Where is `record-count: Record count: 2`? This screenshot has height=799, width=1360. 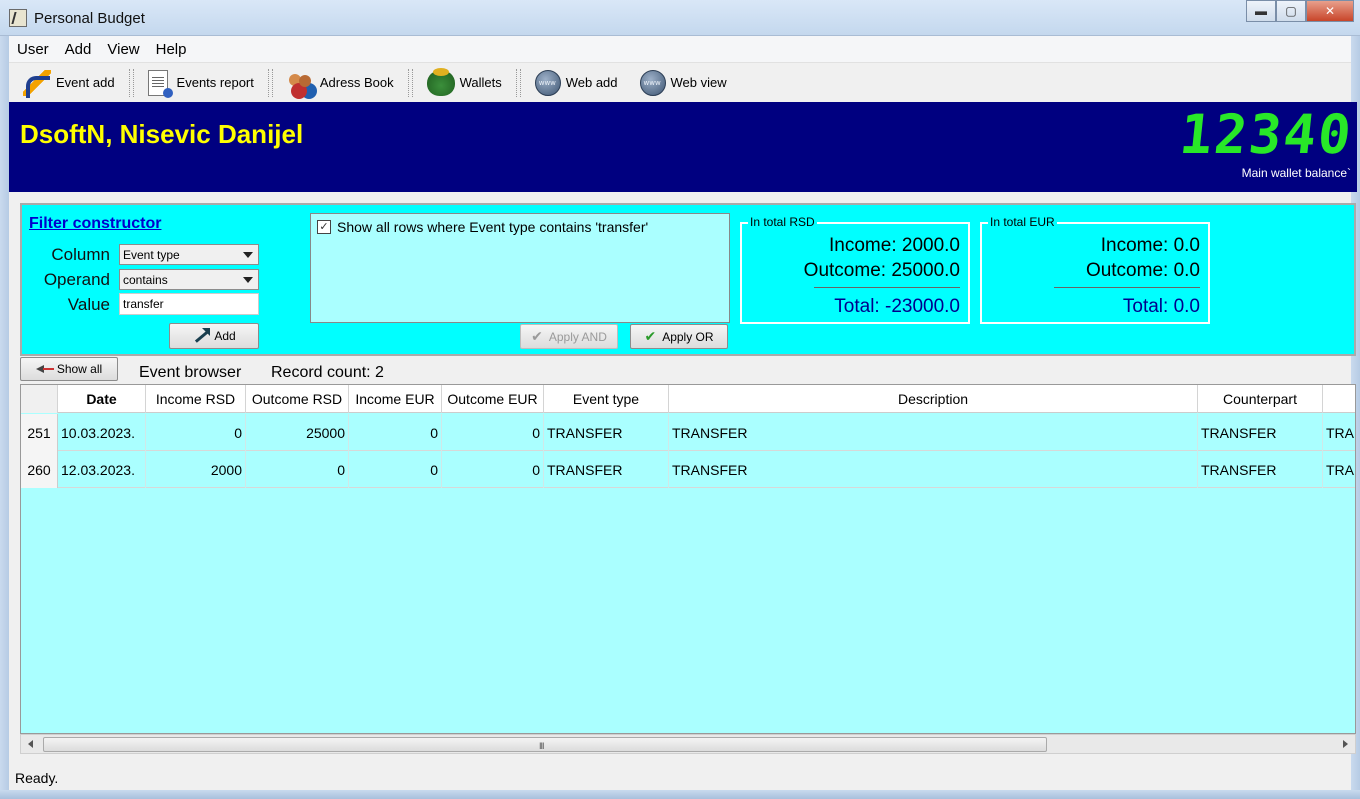 record-count: Record count: 2 is located at coordinates (327, 372).